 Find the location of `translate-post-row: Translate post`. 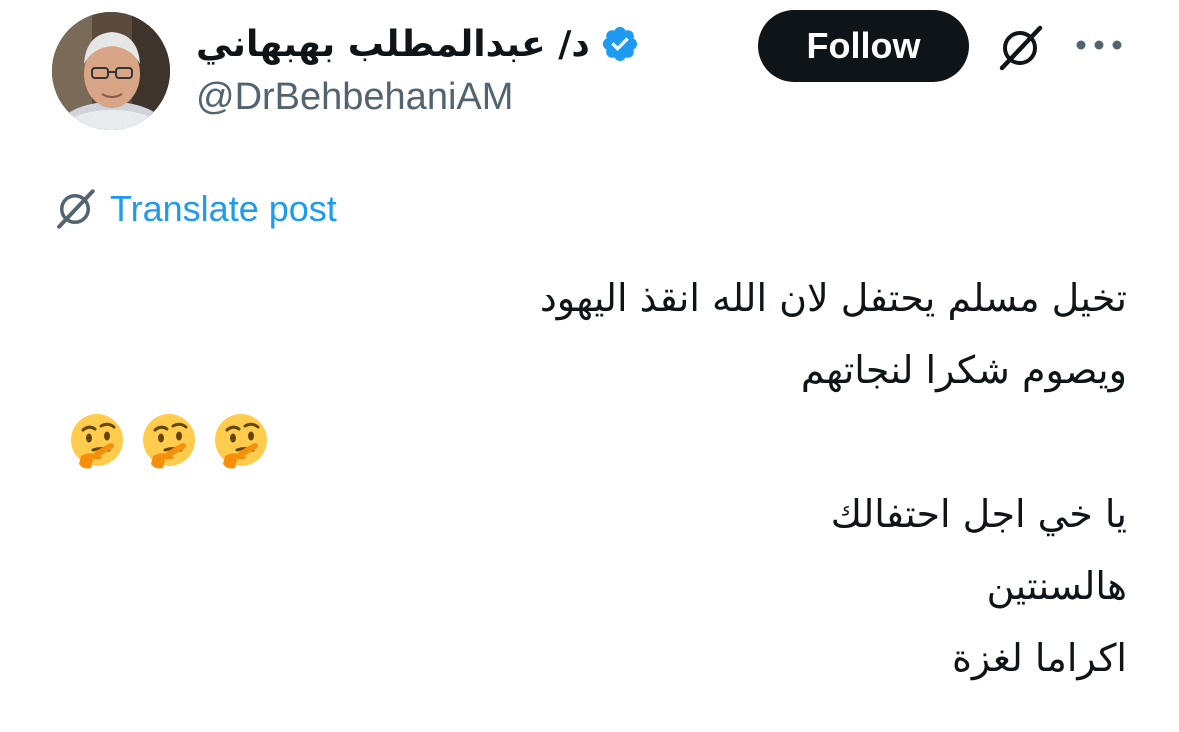

translate-post-row: Translate post is located at coordinates (194, 209).